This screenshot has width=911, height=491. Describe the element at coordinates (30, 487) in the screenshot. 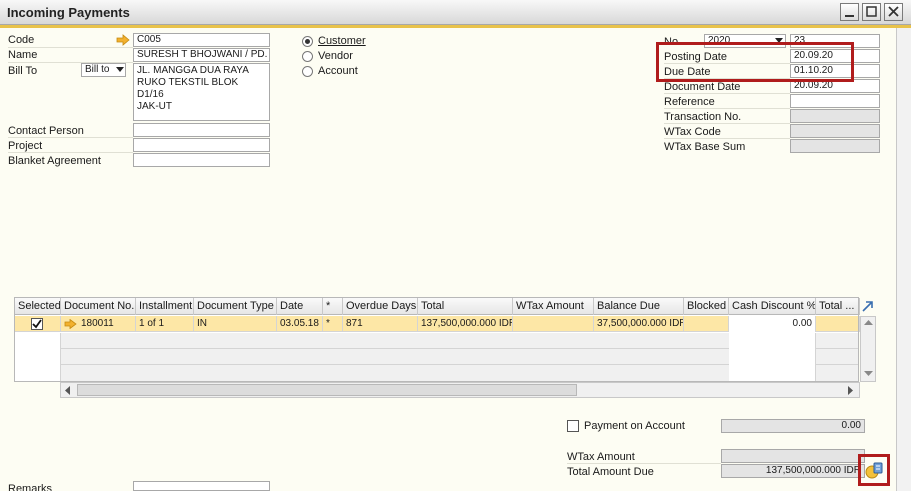

I see `remarks-label: Remarks` at that location.